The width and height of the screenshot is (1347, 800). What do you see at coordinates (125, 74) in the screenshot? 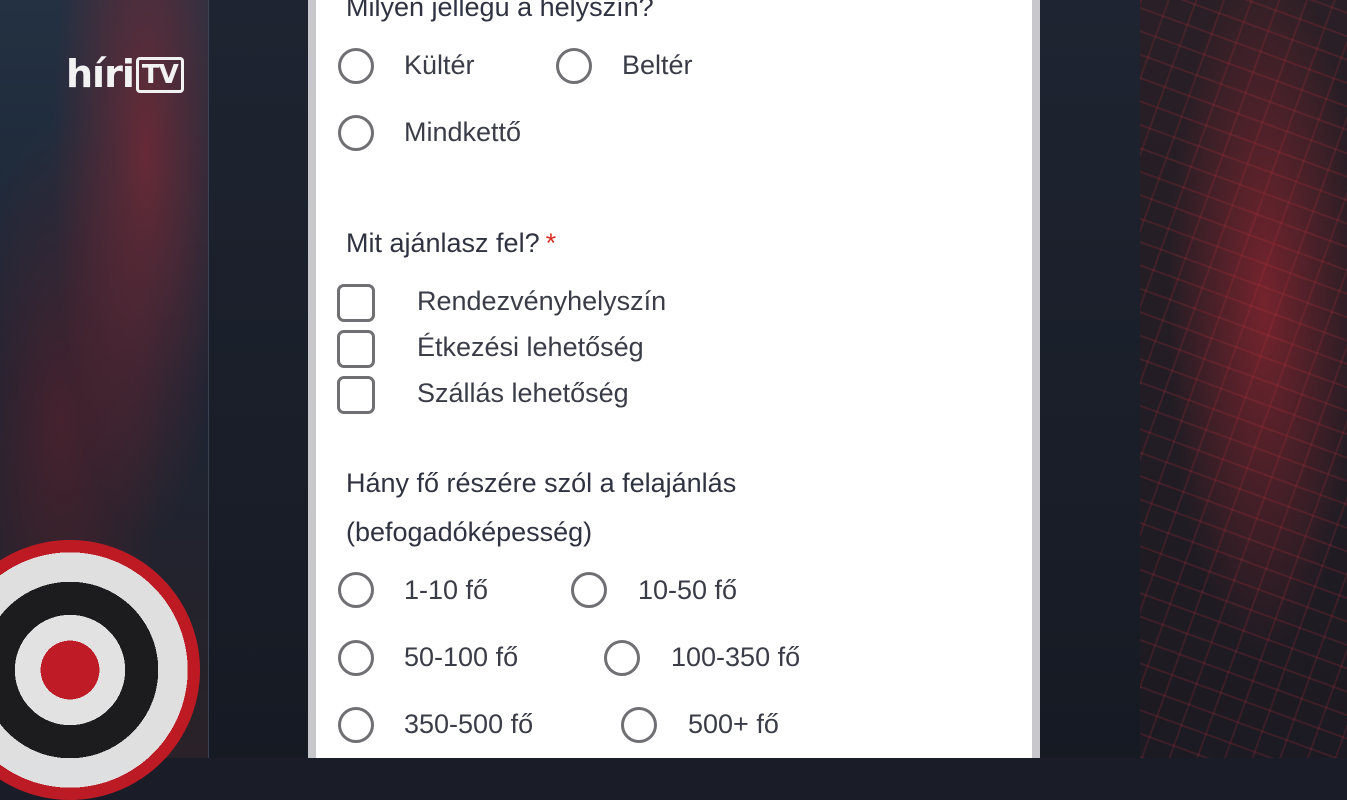
I see `hirtv-logo: híri TV` at bounding box center [125, 74].